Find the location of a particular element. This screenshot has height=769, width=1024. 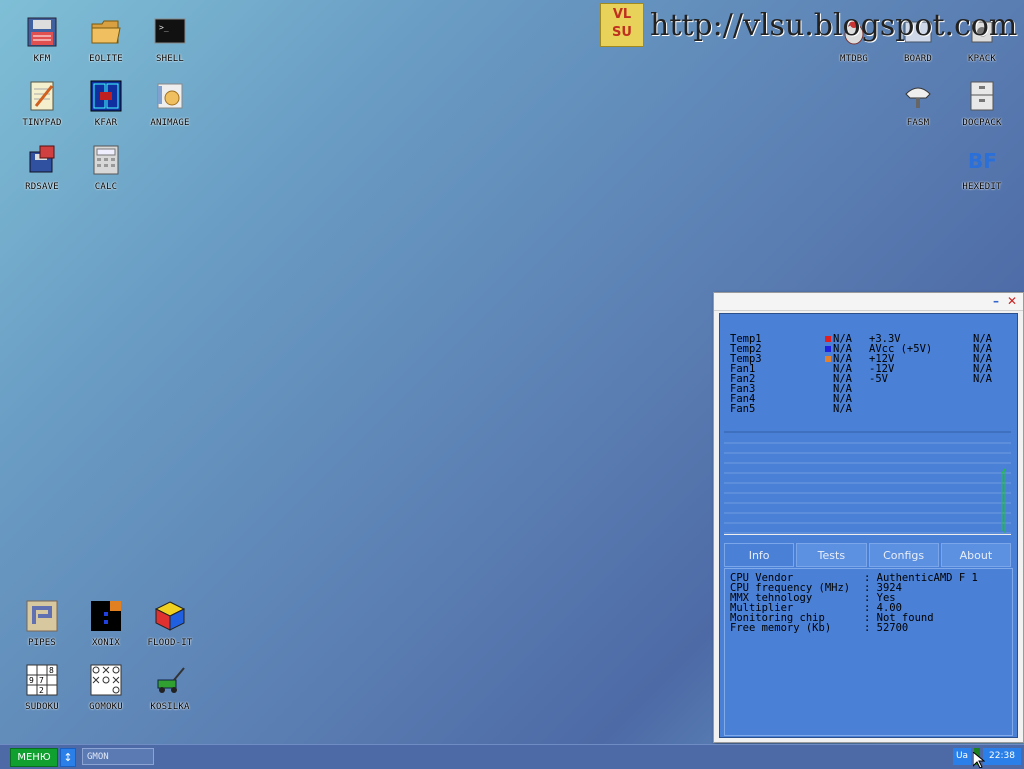

menu-button: МЕНЮ is located at coordinates (34, 757).